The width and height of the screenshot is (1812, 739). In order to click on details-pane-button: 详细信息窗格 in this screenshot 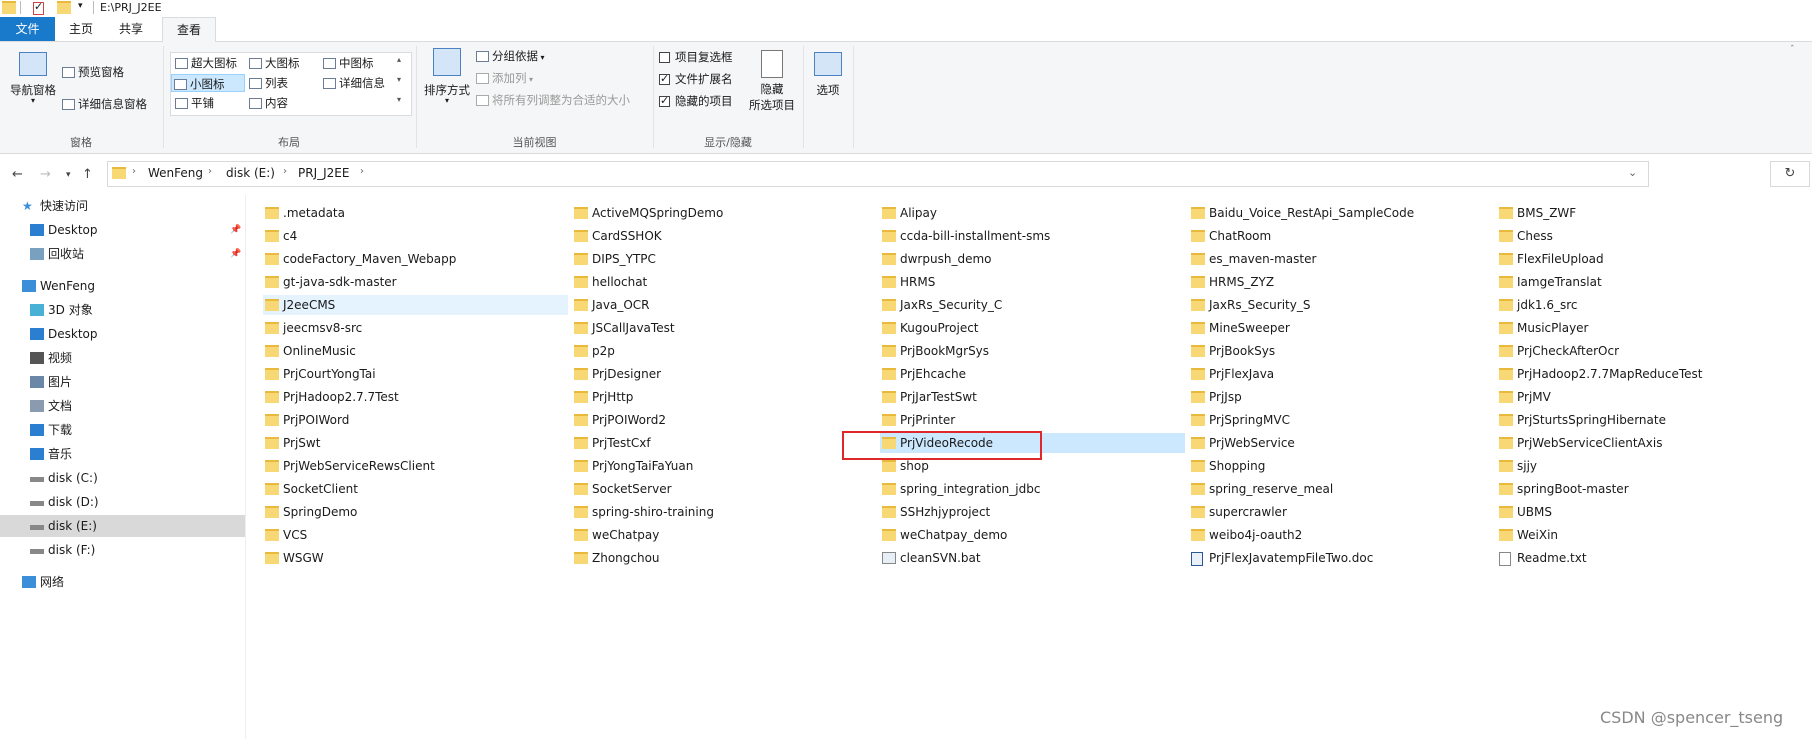, I will do `click(104, 104)`.